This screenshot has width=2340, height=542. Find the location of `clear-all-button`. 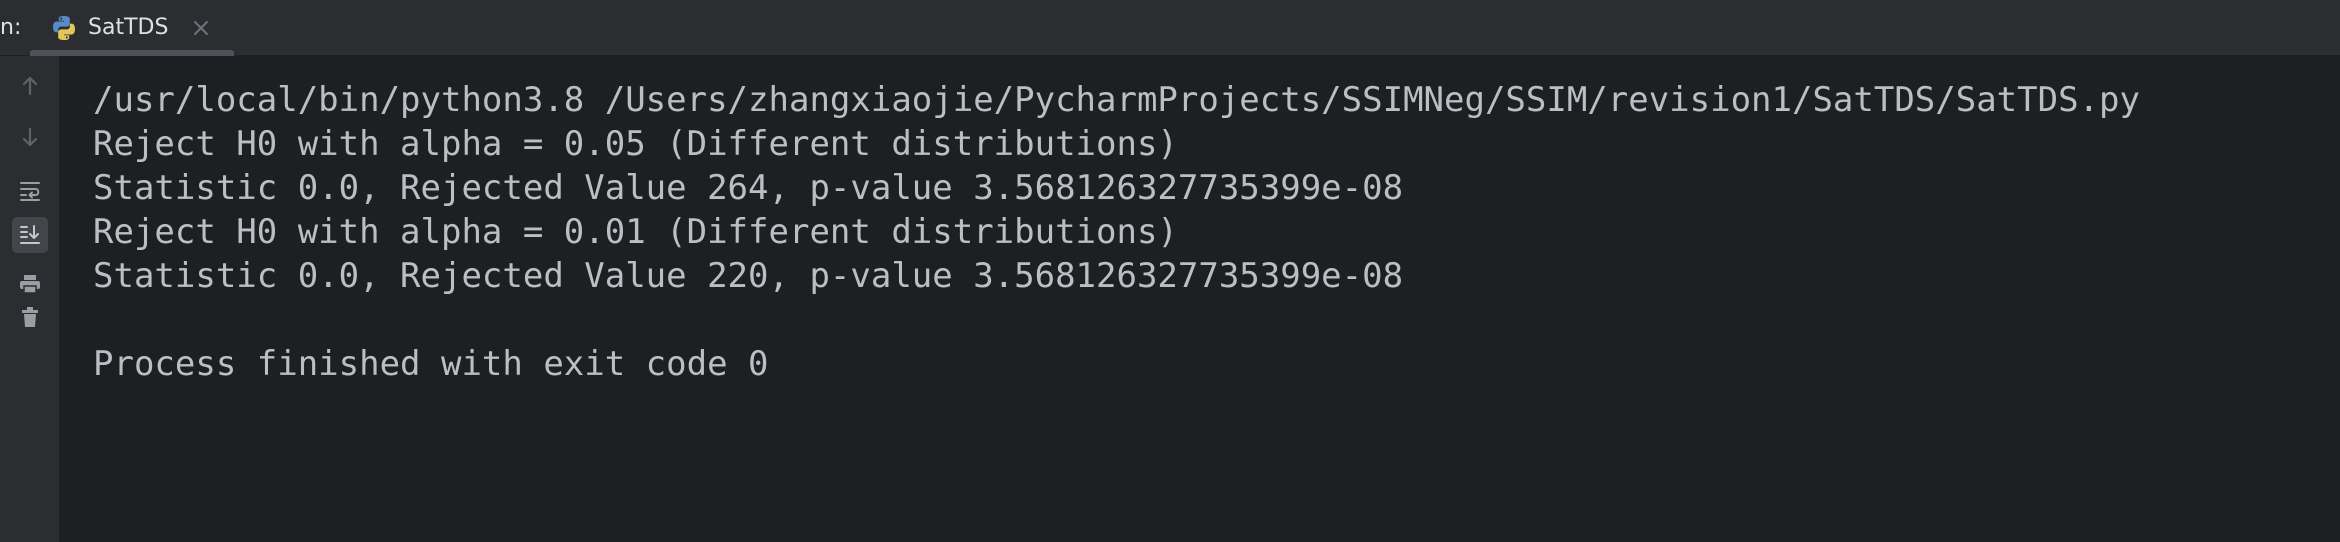

clear-all-button is located at coordinates (30, 317).